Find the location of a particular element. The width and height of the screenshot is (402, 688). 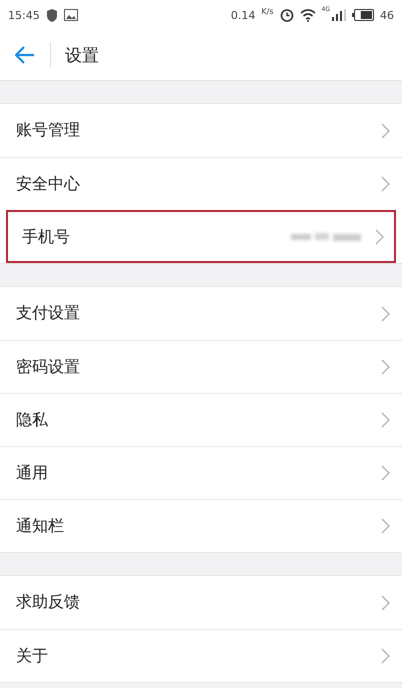

row-label: 支付设置 is located at coordinates (48, 313).